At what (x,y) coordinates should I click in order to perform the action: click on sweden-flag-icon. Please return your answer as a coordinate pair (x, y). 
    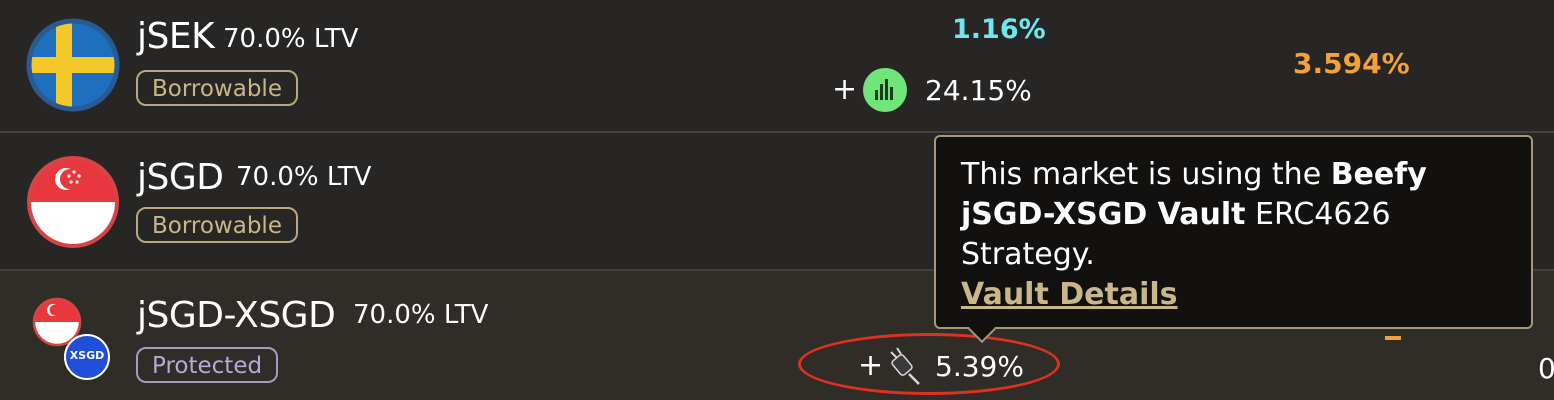
    Looking at the image, I should click on (73, 65).